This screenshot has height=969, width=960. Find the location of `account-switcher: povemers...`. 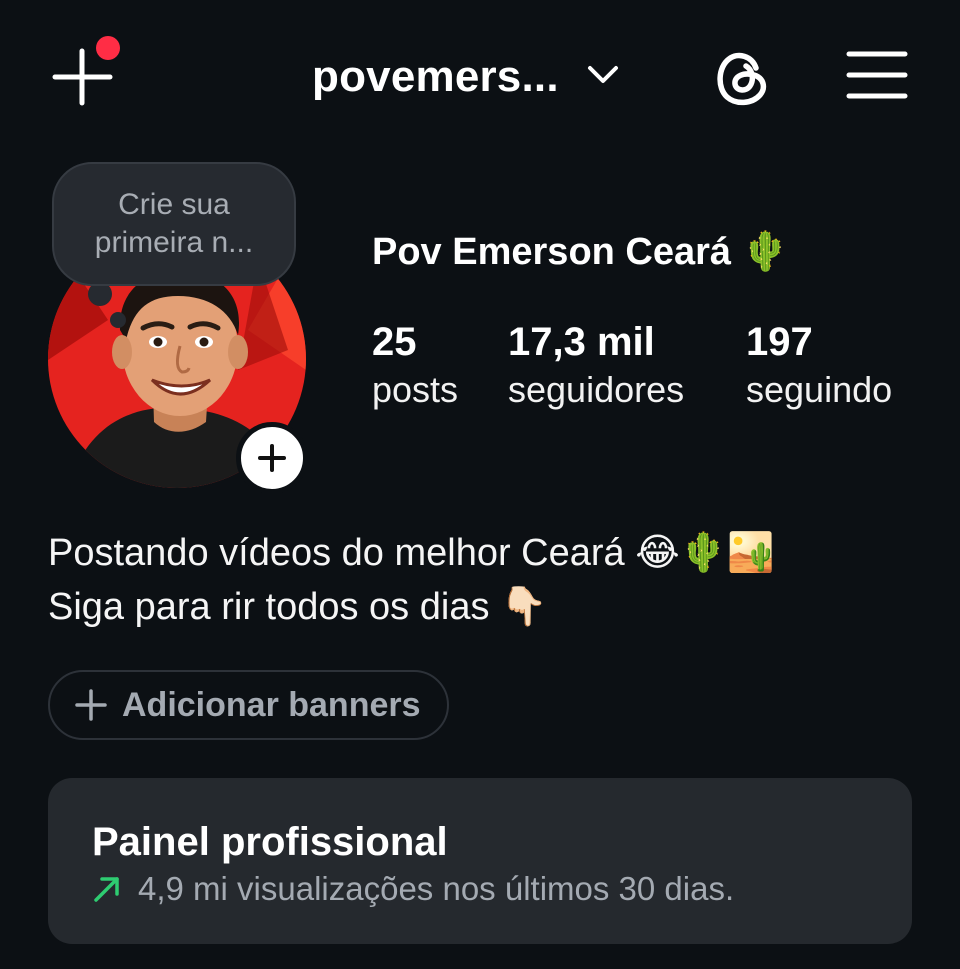

account-switcher: povemers... is located at coordinates (465, 77).